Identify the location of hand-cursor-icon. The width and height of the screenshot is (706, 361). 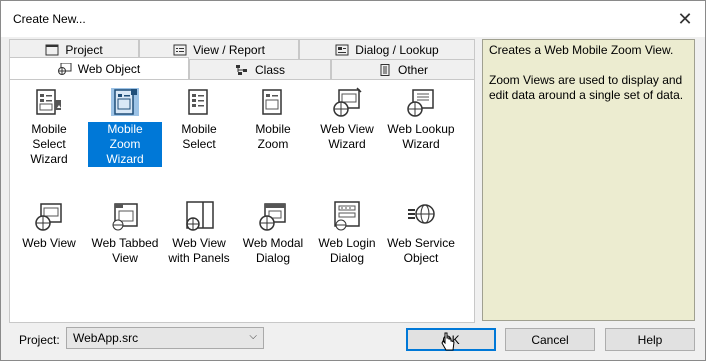
(448, 341).